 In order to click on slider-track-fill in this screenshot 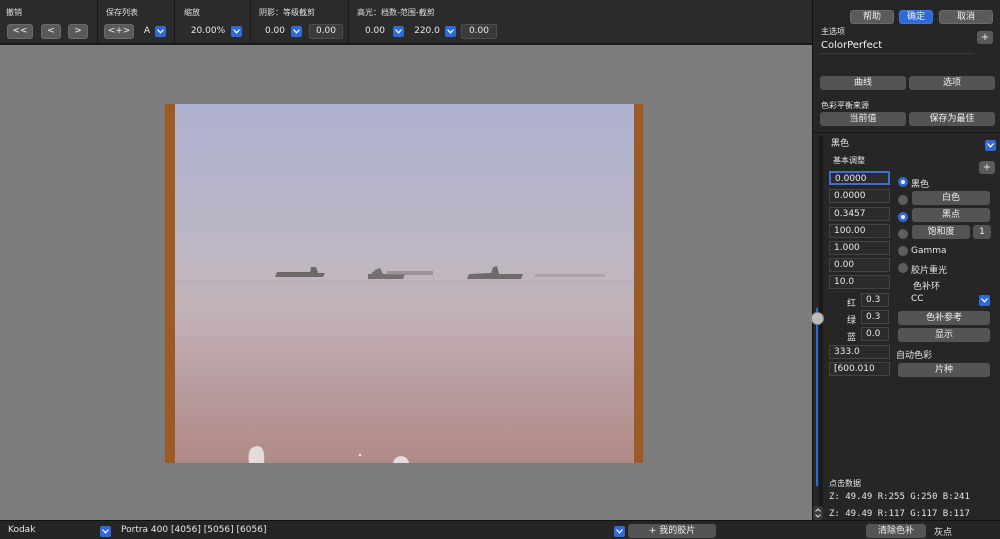, I will do `click(817, 397)`.